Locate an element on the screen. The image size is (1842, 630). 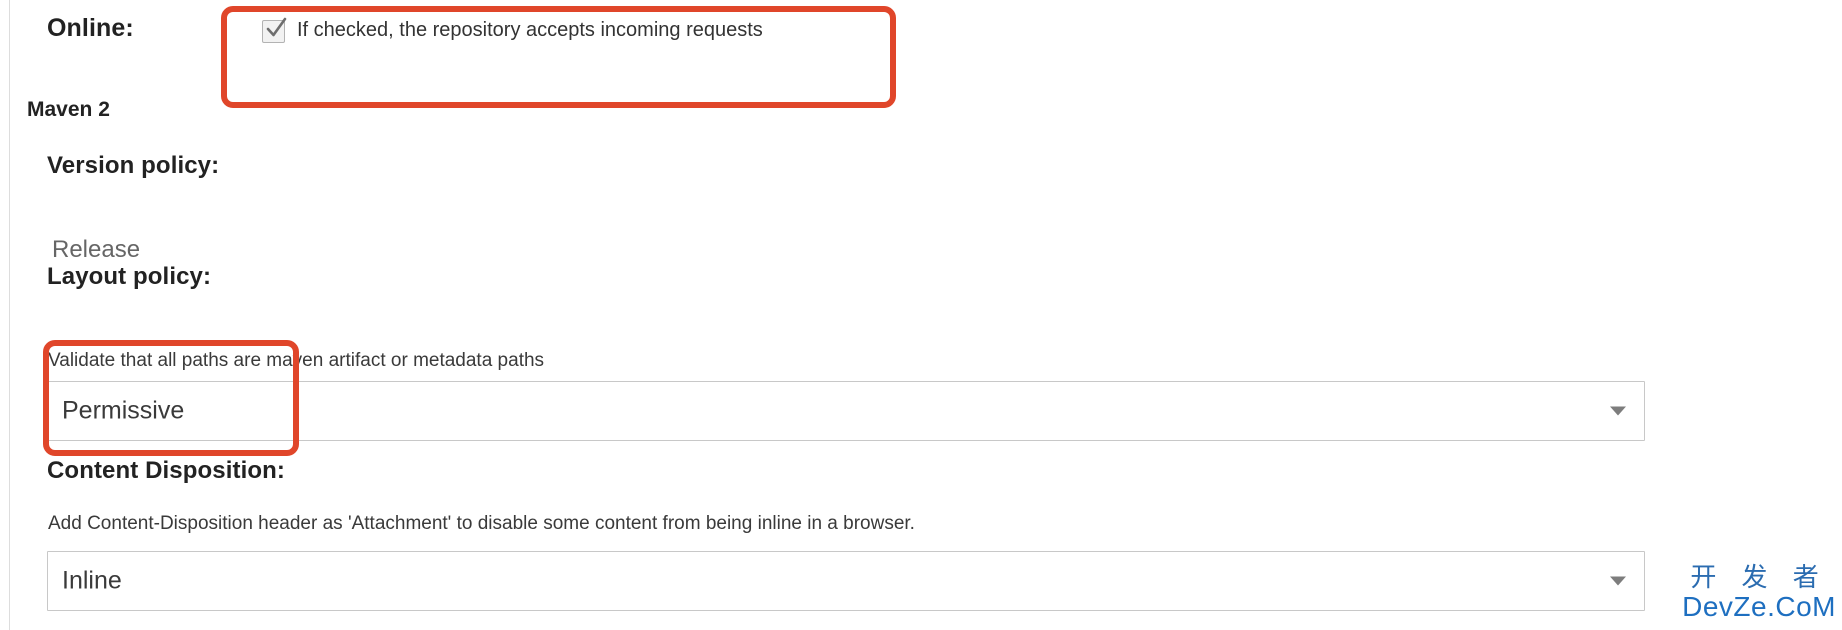
watermark: 开 发 者 DevZe.CoM is located at coordinates (1759, 592).